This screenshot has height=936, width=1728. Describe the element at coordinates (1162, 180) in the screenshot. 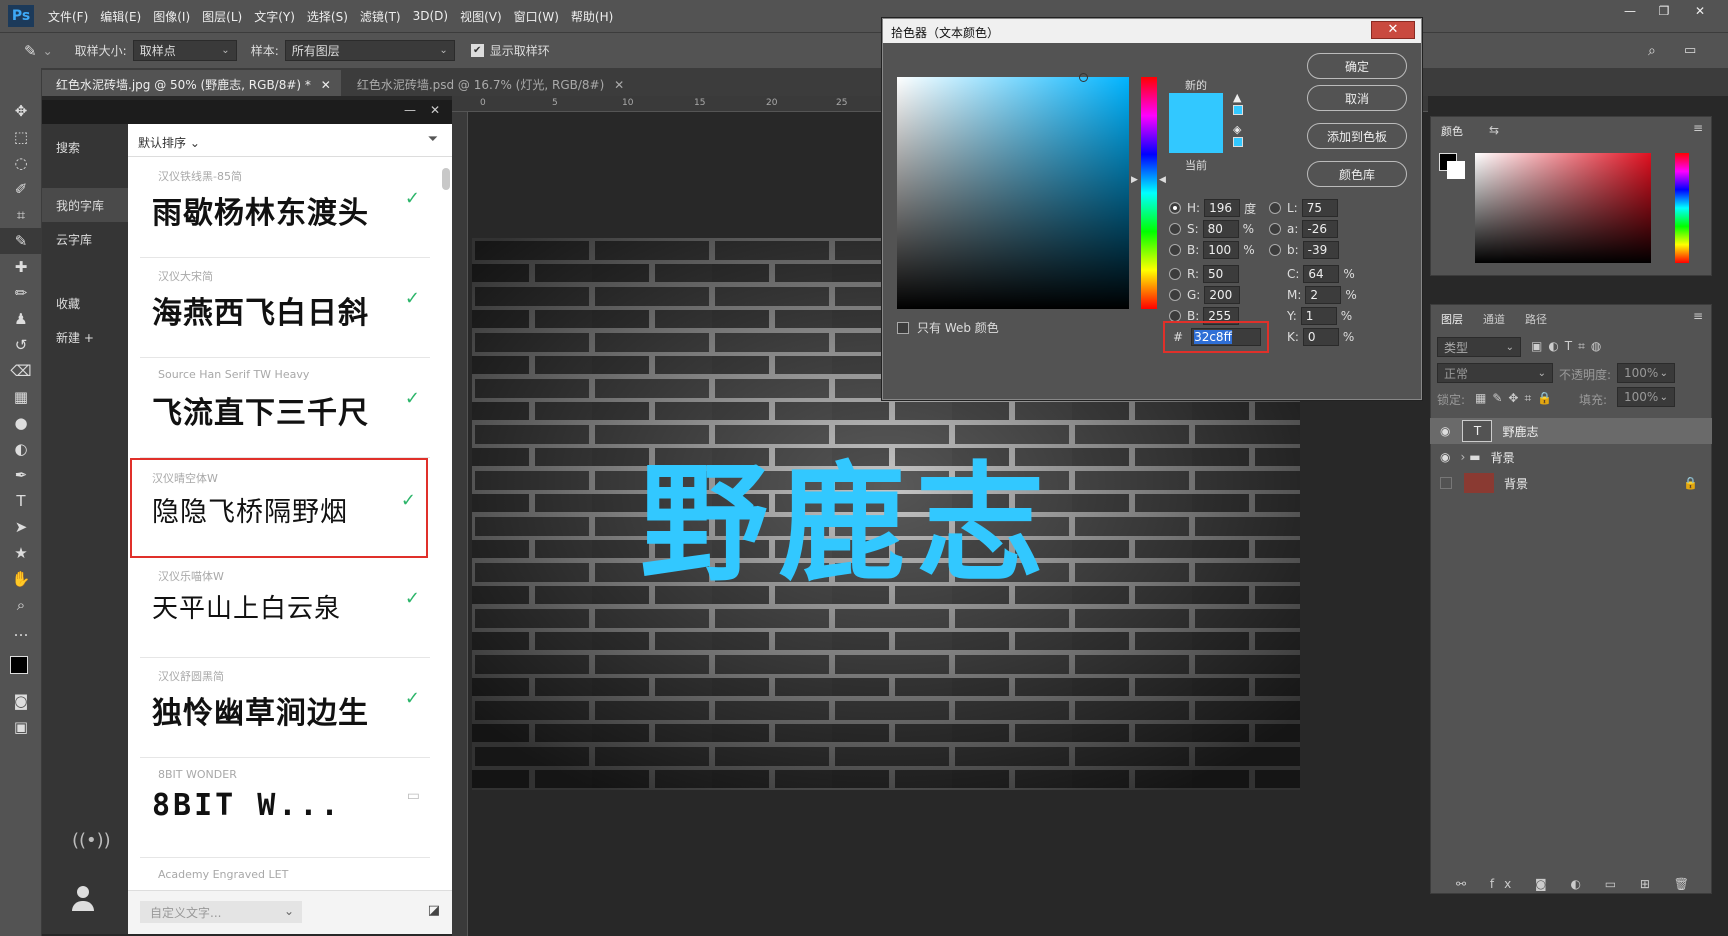

I see `hue-slider-arrow-right-icon: ◀` at that location.